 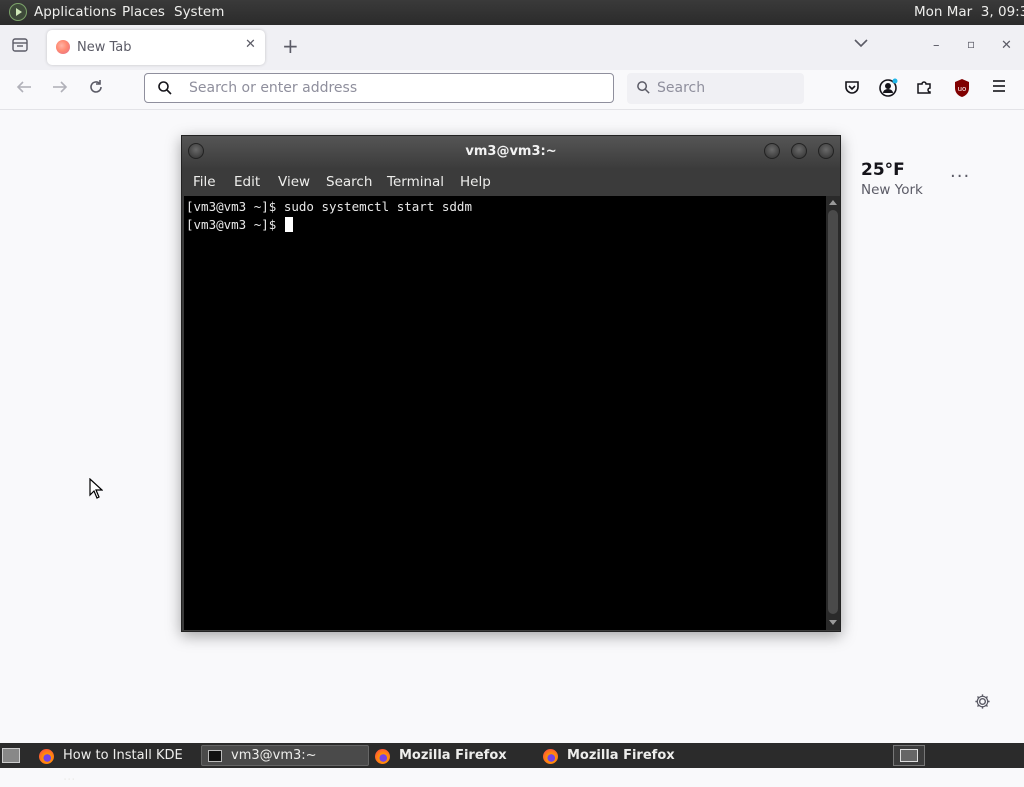 I want to click on terminal-icon, so click(x=215, y=756).